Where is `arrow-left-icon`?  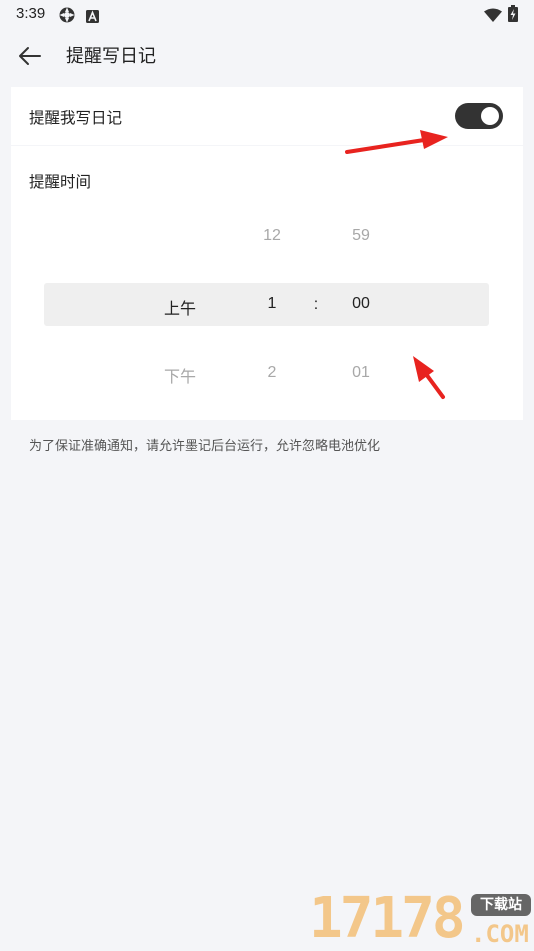
arrow-left-icon is located at coordinates (30, 56).